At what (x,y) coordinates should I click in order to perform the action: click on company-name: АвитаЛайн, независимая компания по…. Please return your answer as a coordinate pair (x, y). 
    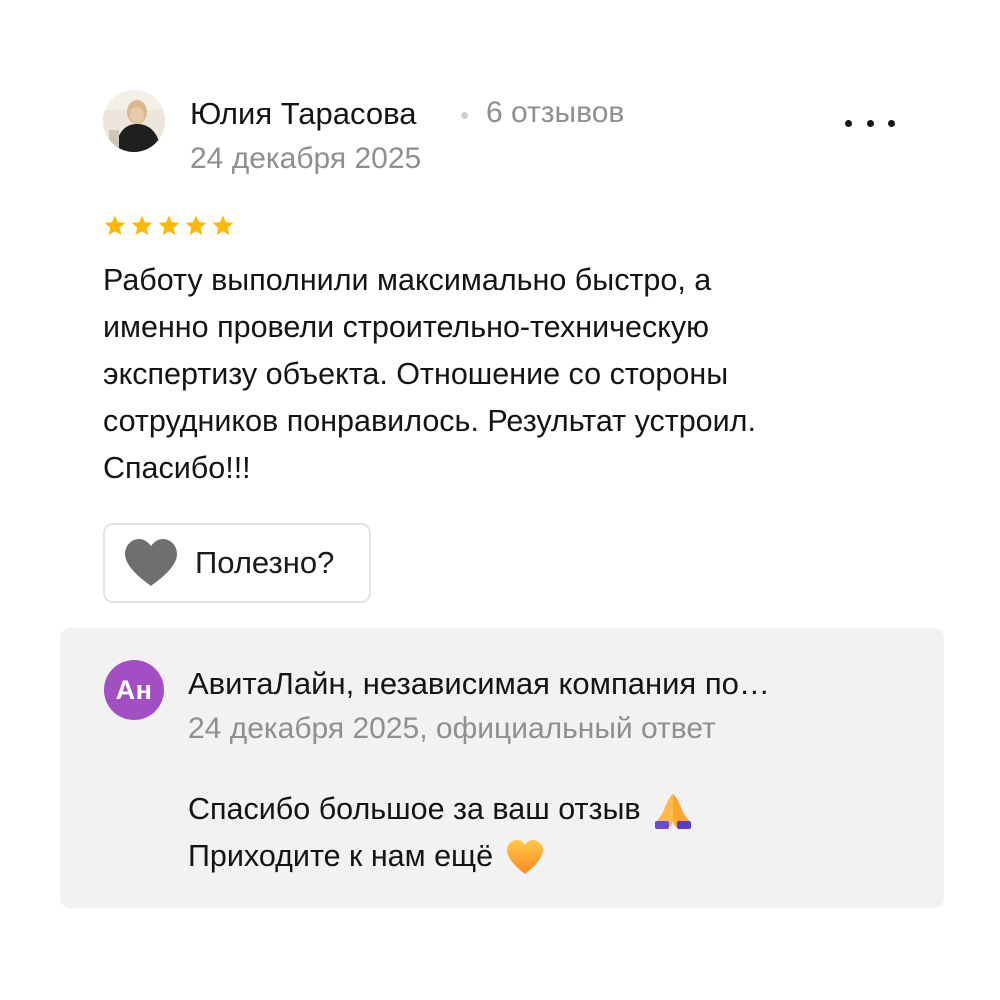
    Looking at the image, I should click on (479, 684).